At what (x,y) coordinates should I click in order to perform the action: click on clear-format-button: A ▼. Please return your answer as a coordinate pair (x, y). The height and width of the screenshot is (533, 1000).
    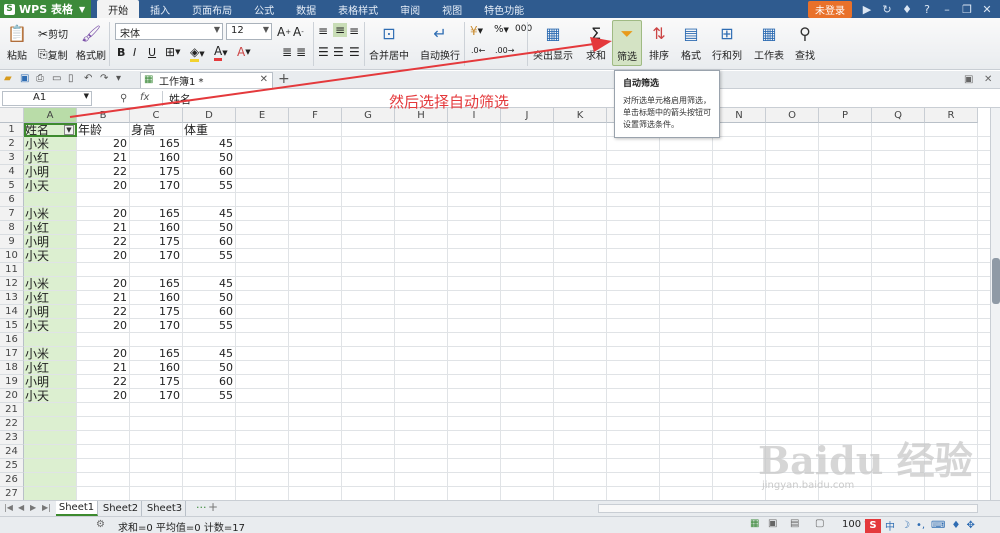
    Looking at the image, I should click on (244, 52).